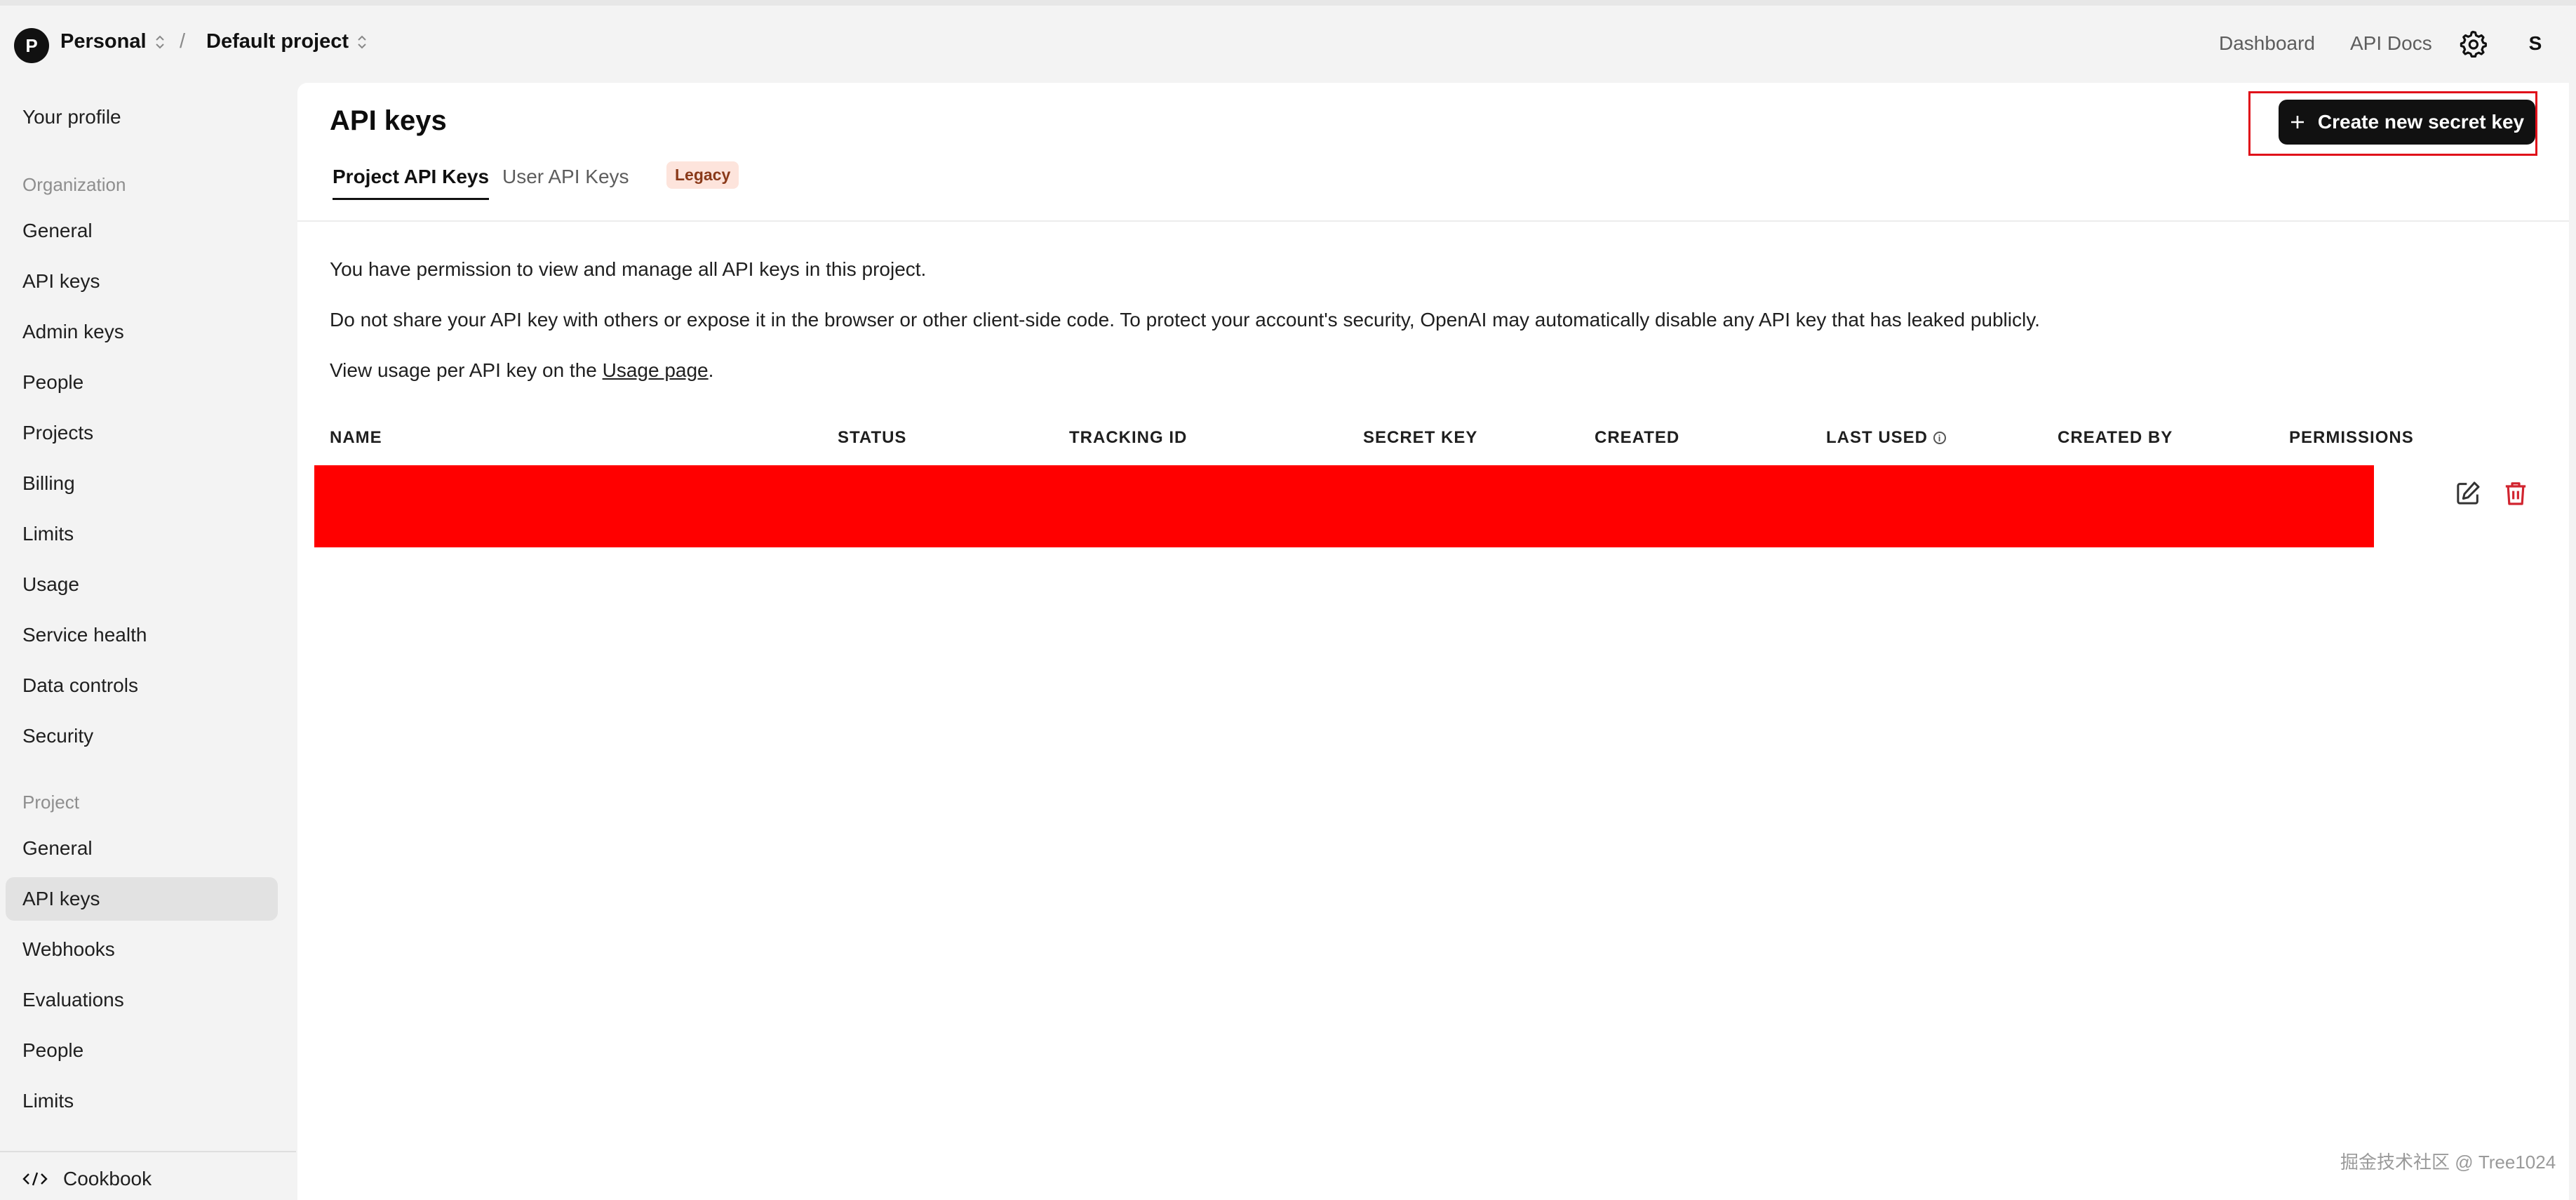 This screenshot has height=1200, width=2576. Describe the element at coordinates (1128, 438) in the screenshot. I see `column-header-tracking-id: TRACKING ID` at that location.